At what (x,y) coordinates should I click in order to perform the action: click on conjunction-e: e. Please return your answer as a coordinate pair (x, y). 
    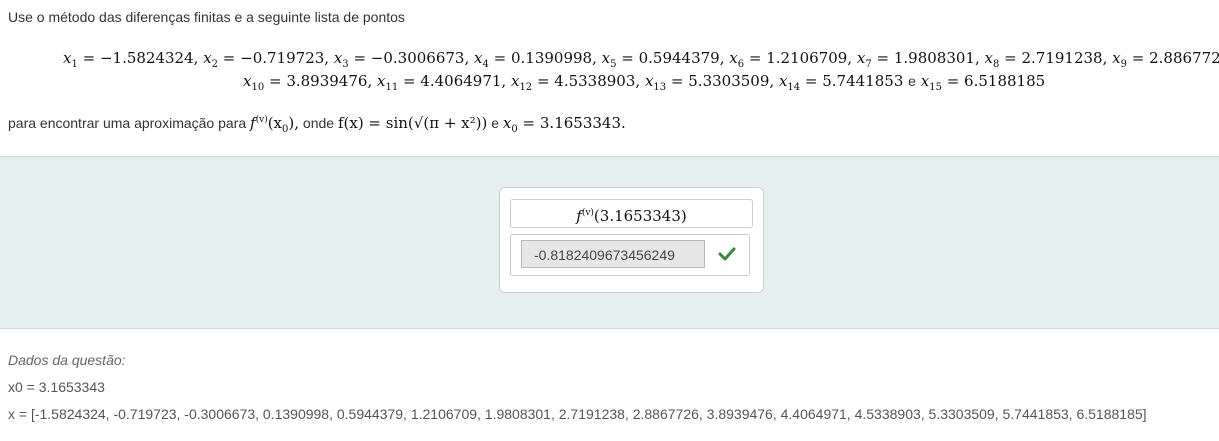
    Looking at the image, I should click on (912, 81).